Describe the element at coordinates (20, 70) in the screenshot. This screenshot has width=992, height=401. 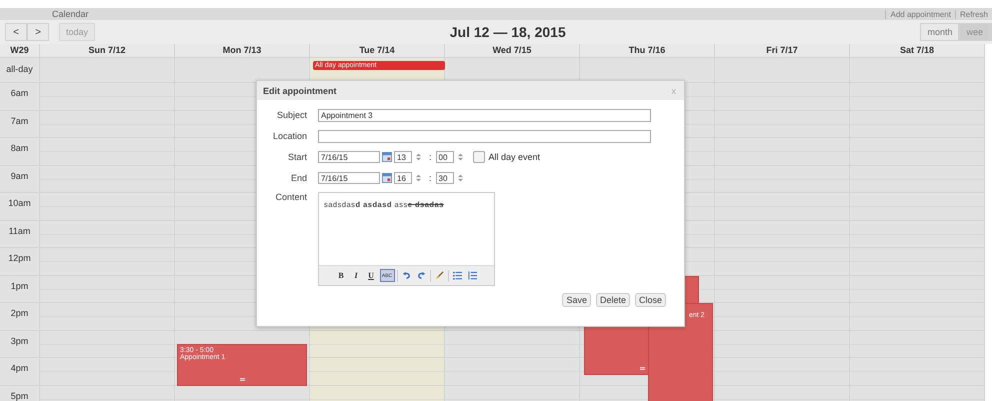
I see `all-day-label: all-day` at that location.